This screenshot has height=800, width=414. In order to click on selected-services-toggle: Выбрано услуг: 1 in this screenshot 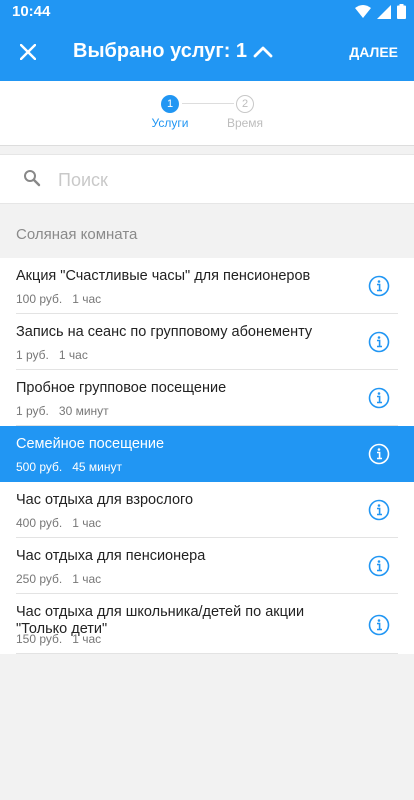, I will do `click(173, 51)`.